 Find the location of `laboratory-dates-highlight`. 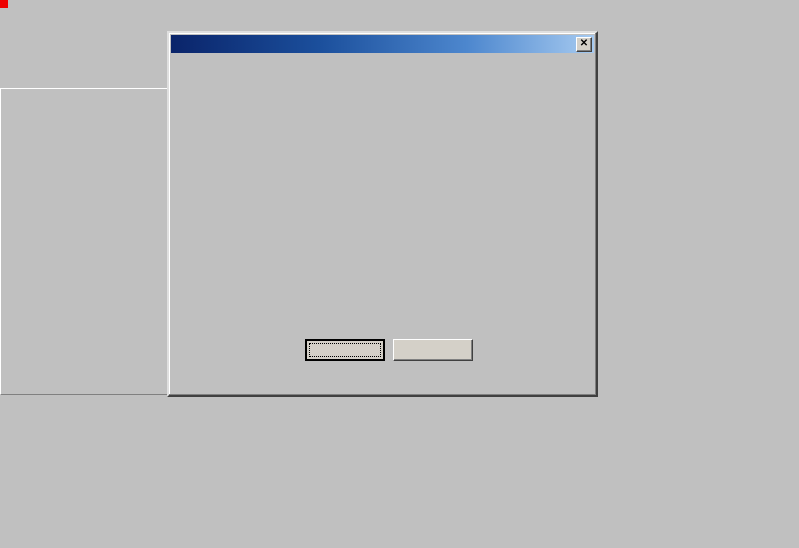

laboratory-dates-highlight is located at coordinates (4, 4).